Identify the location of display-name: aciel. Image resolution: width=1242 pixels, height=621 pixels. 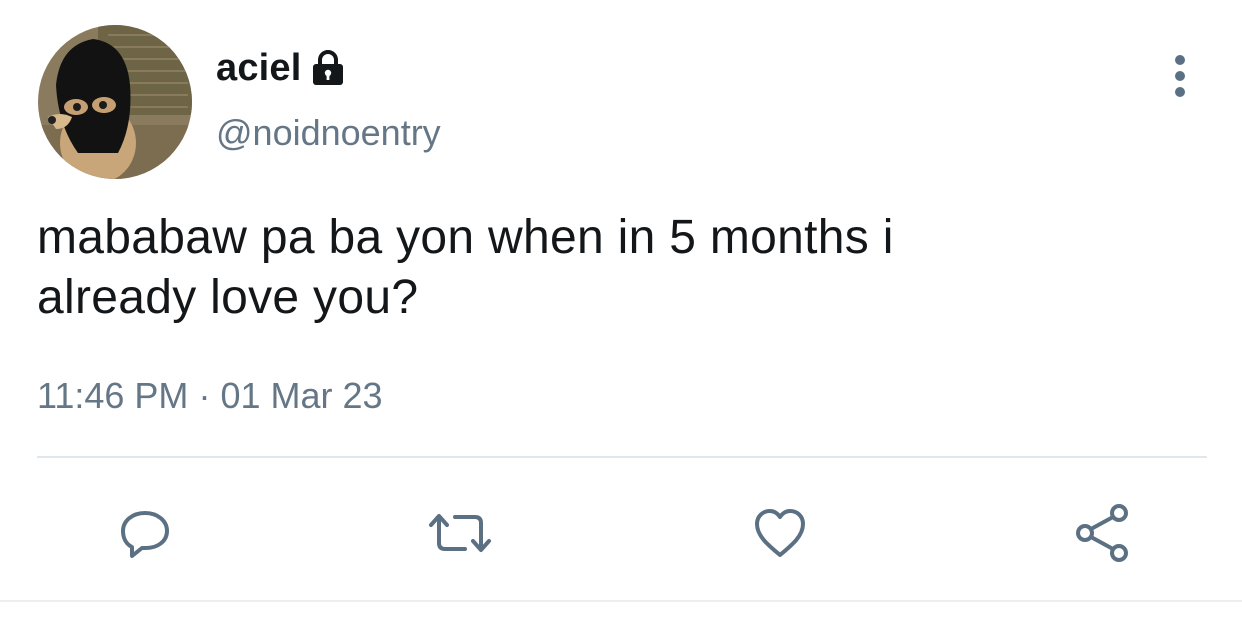
(259, 68).